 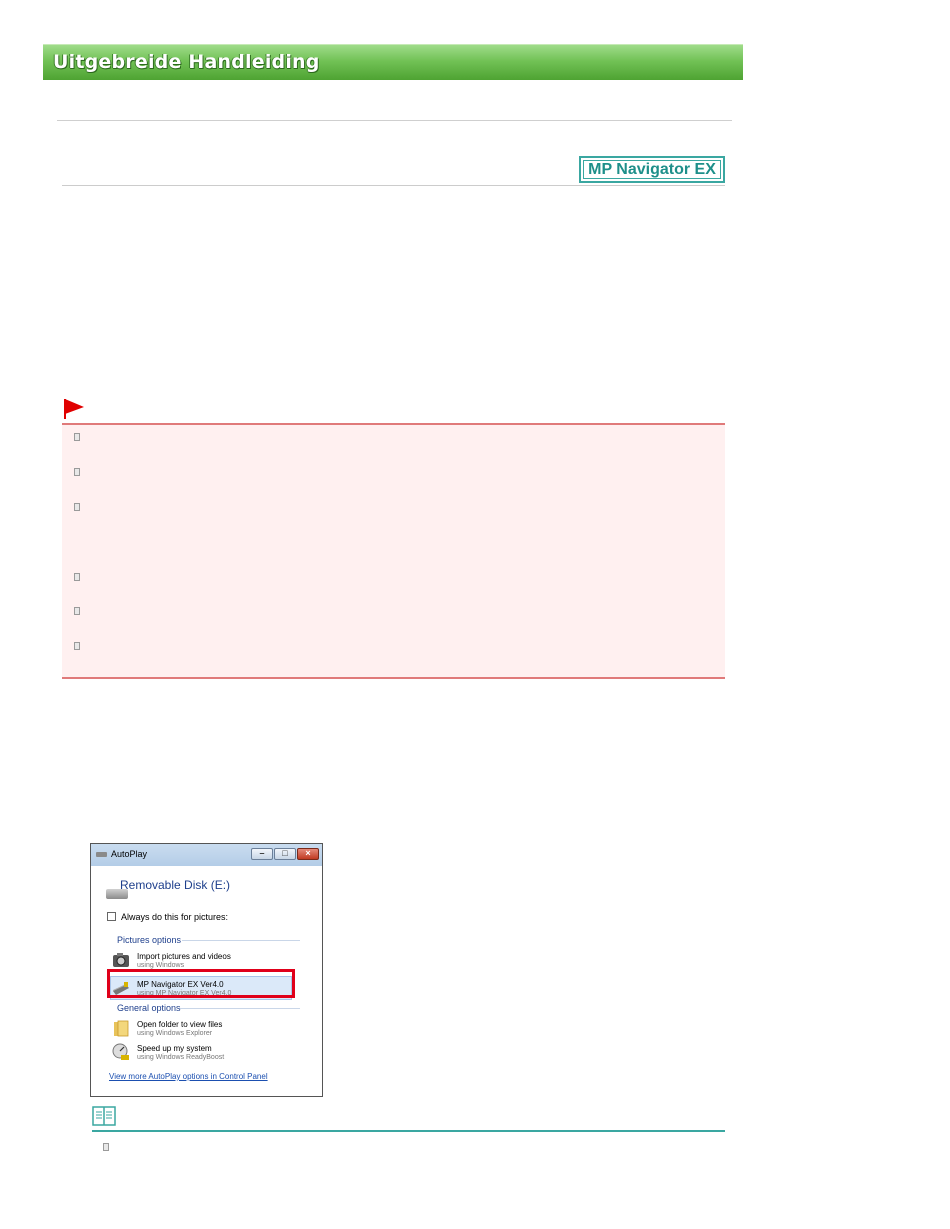 I want to click on maximize-button: □, so click(x=285, y=854).